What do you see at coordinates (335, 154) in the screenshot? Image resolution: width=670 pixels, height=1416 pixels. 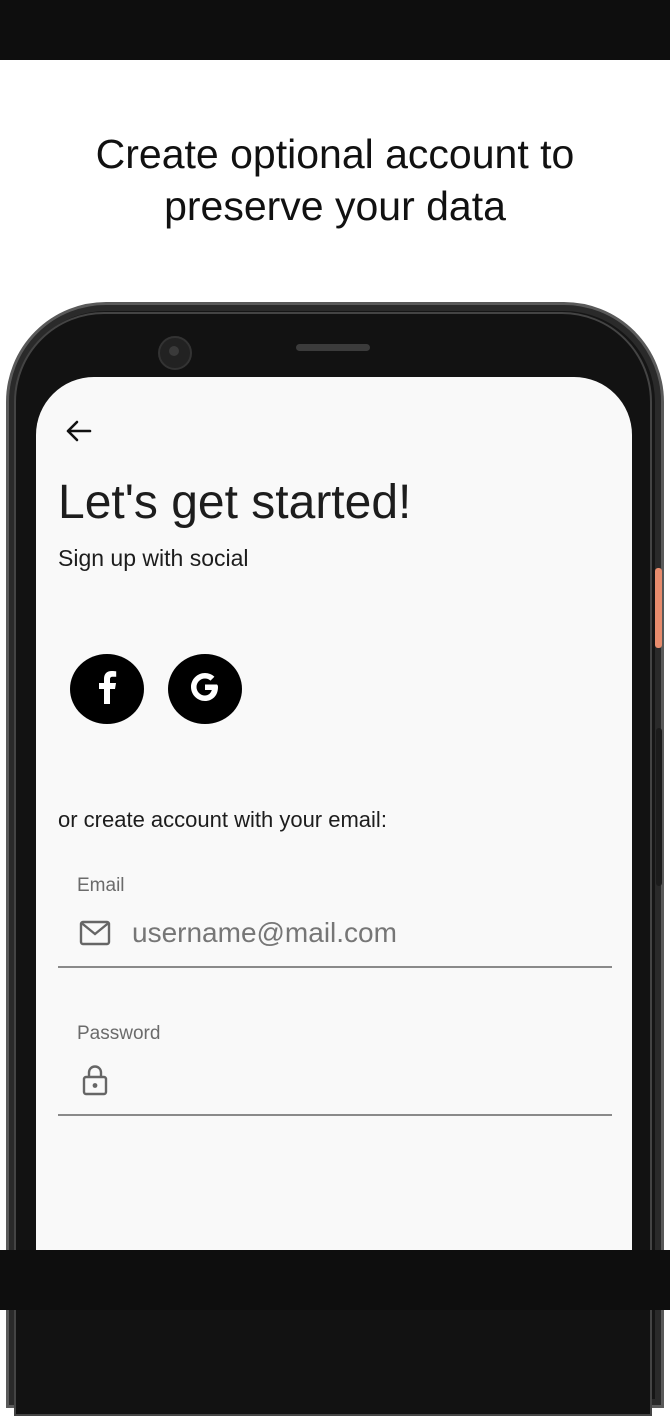 I see `promo-headline-line1: Create optional account to` at bounding box center [335, 154].